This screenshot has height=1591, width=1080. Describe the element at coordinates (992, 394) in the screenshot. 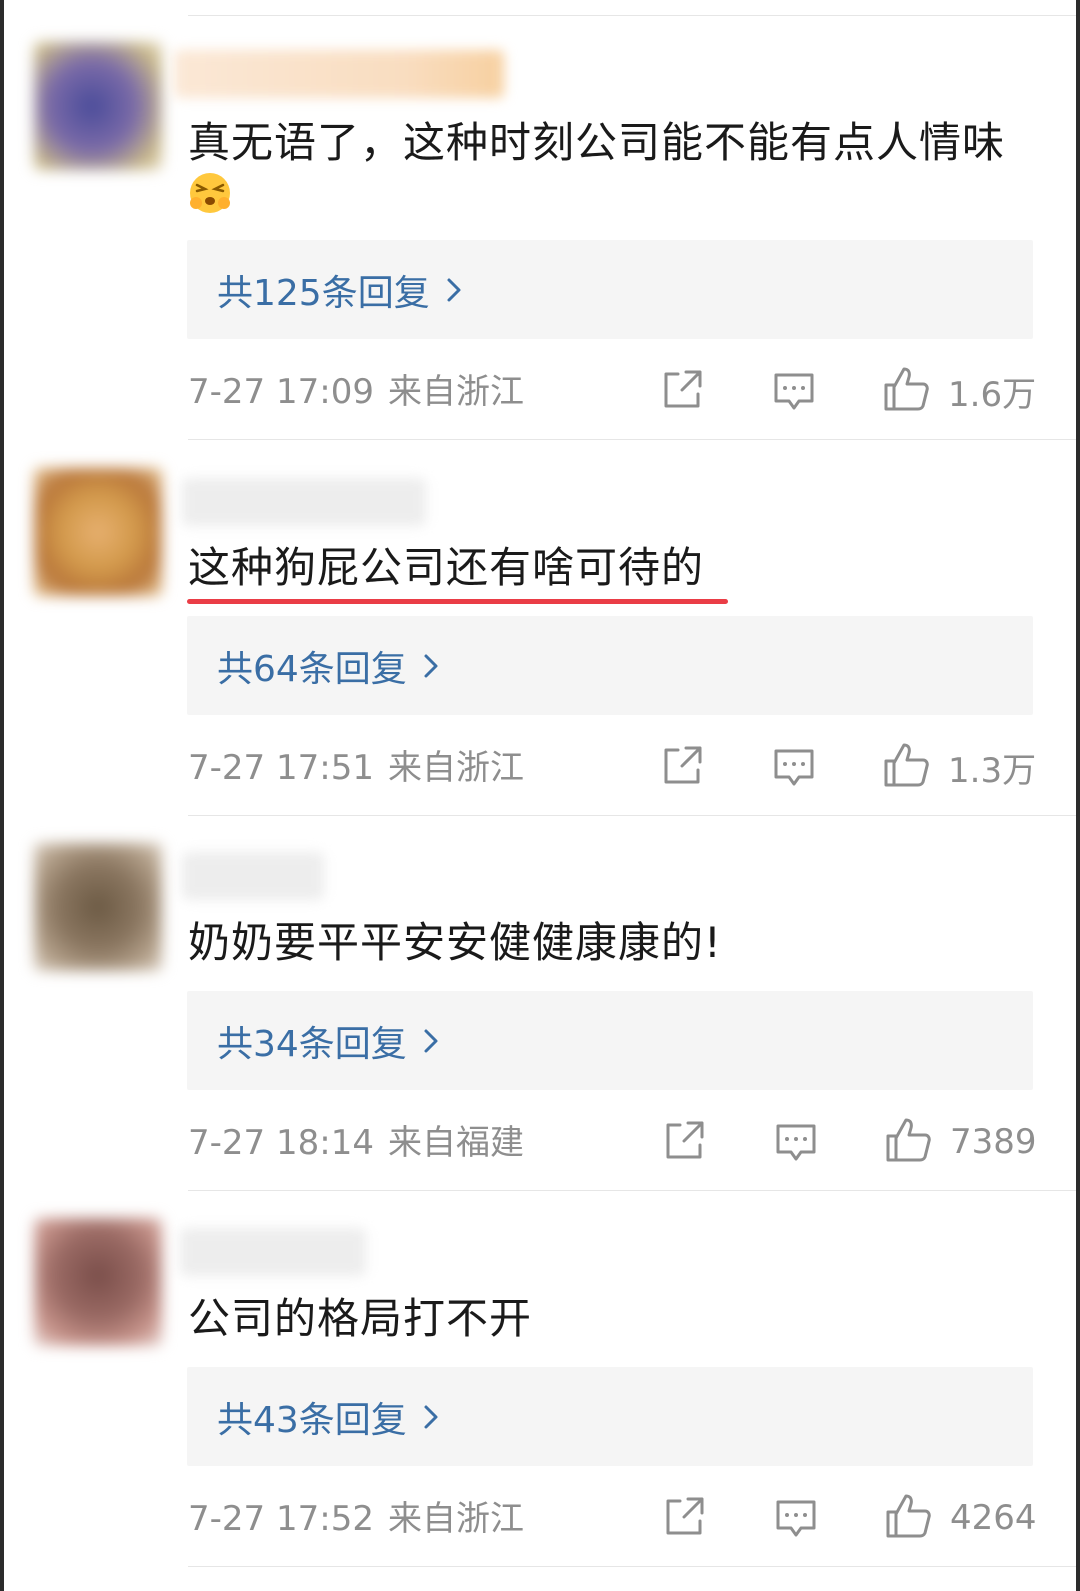

I see `like-count: 1.6万` at that location.